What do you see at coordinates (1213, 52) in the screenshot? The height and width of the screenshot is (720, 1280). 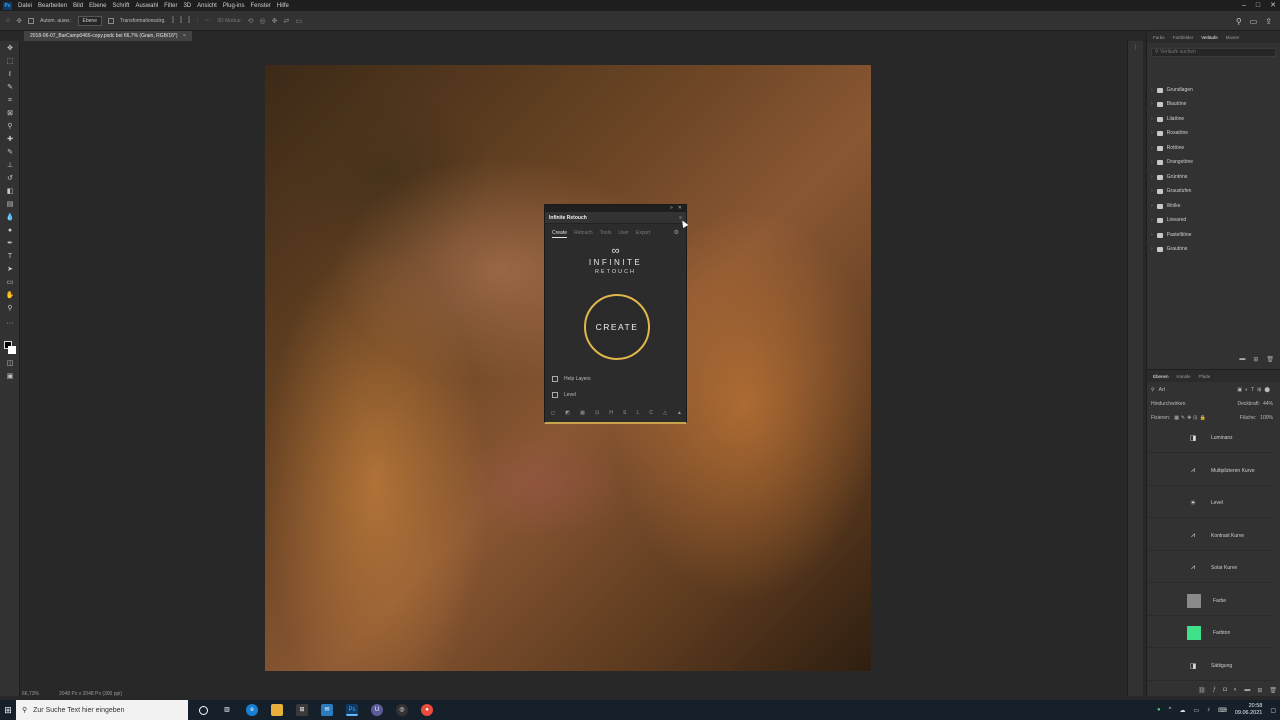 I see `gradient-search-input: ⚲ Verläufe suchen` at bounding box center [1213, 52].